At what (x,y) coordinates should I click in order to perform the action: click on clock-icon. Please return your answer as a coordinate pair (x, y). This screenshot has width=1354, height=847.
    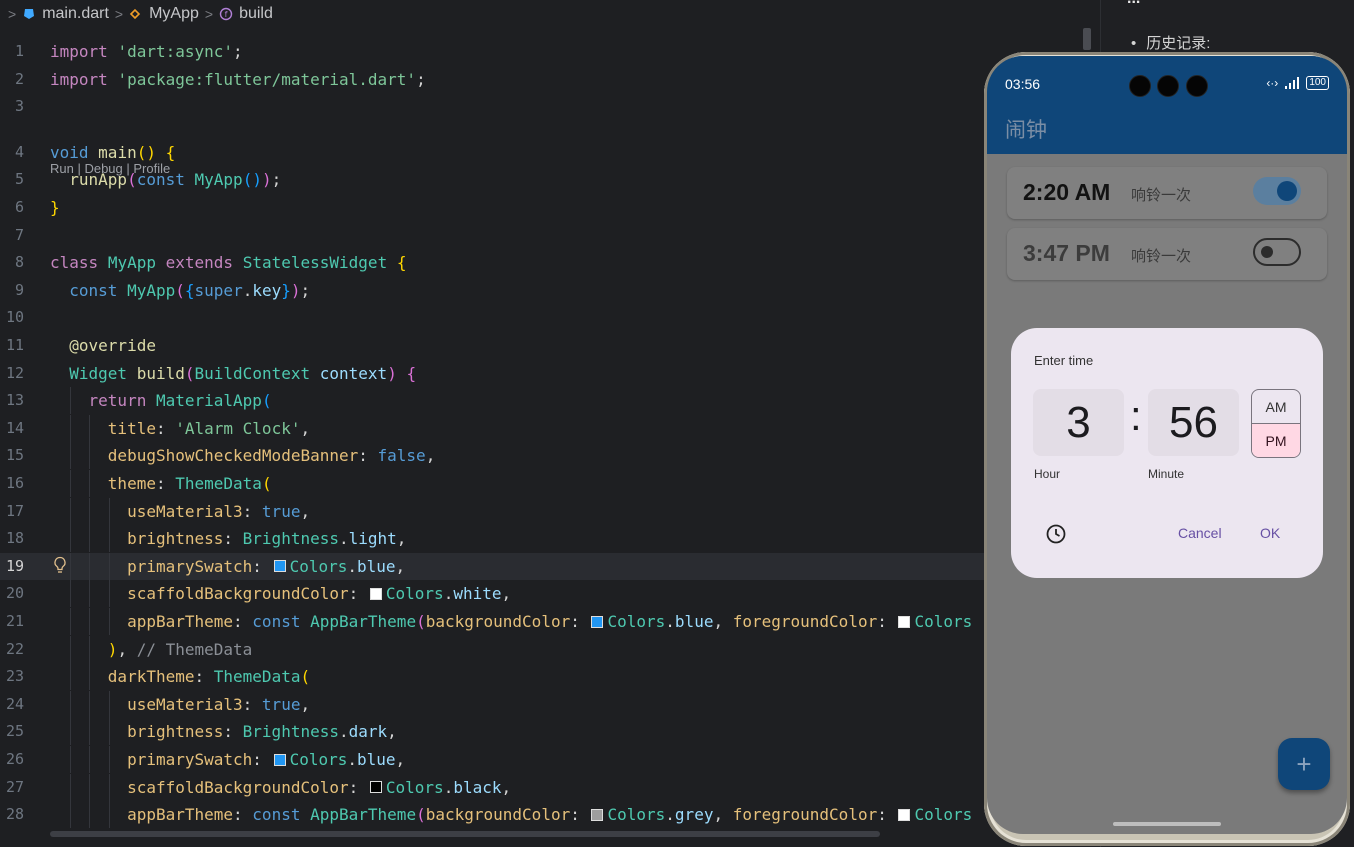
    Looking at the image, I should click on (1056, 534).